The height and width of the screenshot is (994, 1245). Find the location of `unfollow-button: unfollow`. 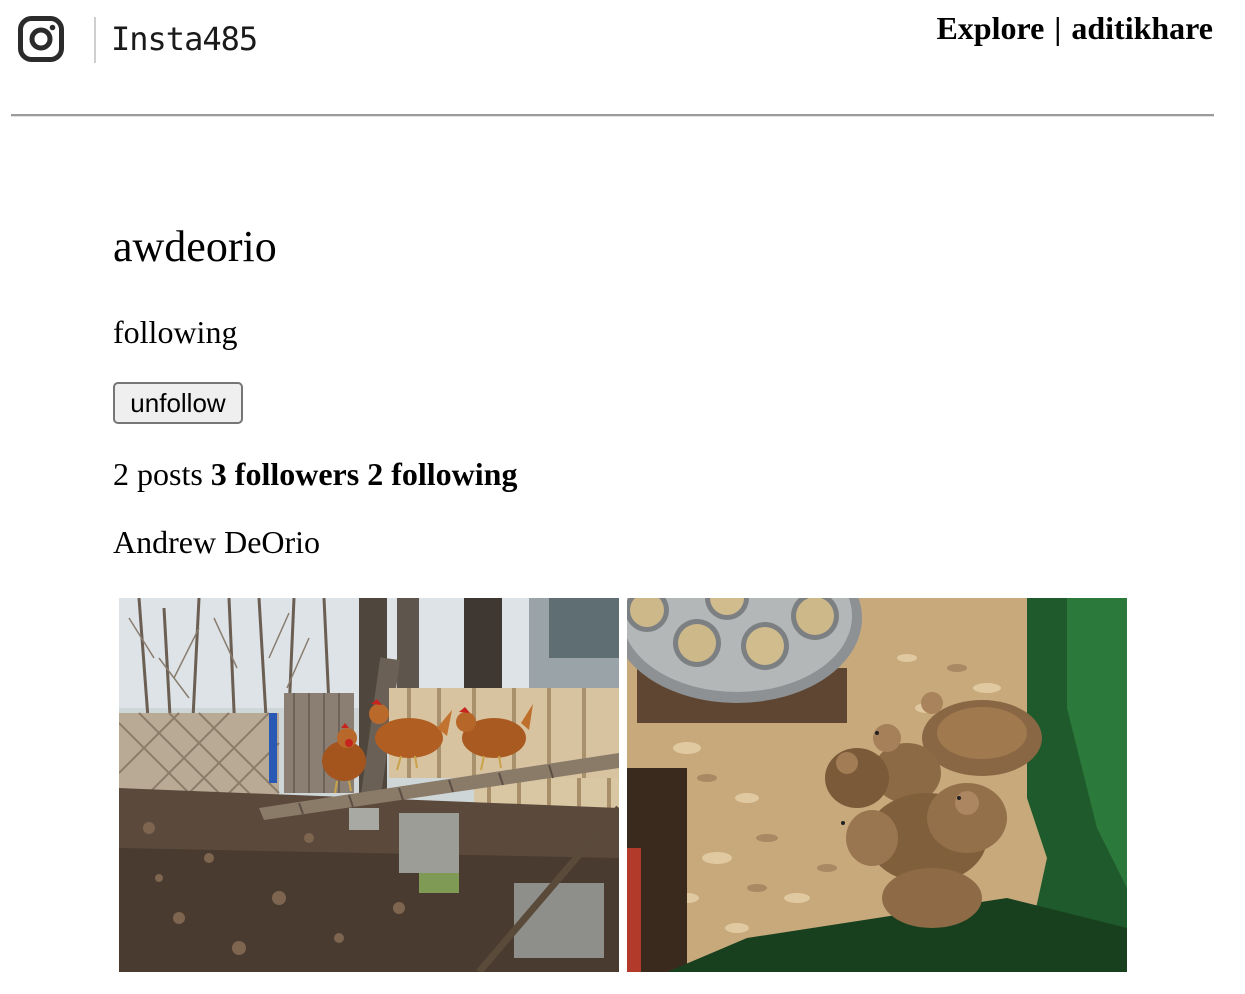

unfollow-button: unfollow is located at coordinates (178, 403).